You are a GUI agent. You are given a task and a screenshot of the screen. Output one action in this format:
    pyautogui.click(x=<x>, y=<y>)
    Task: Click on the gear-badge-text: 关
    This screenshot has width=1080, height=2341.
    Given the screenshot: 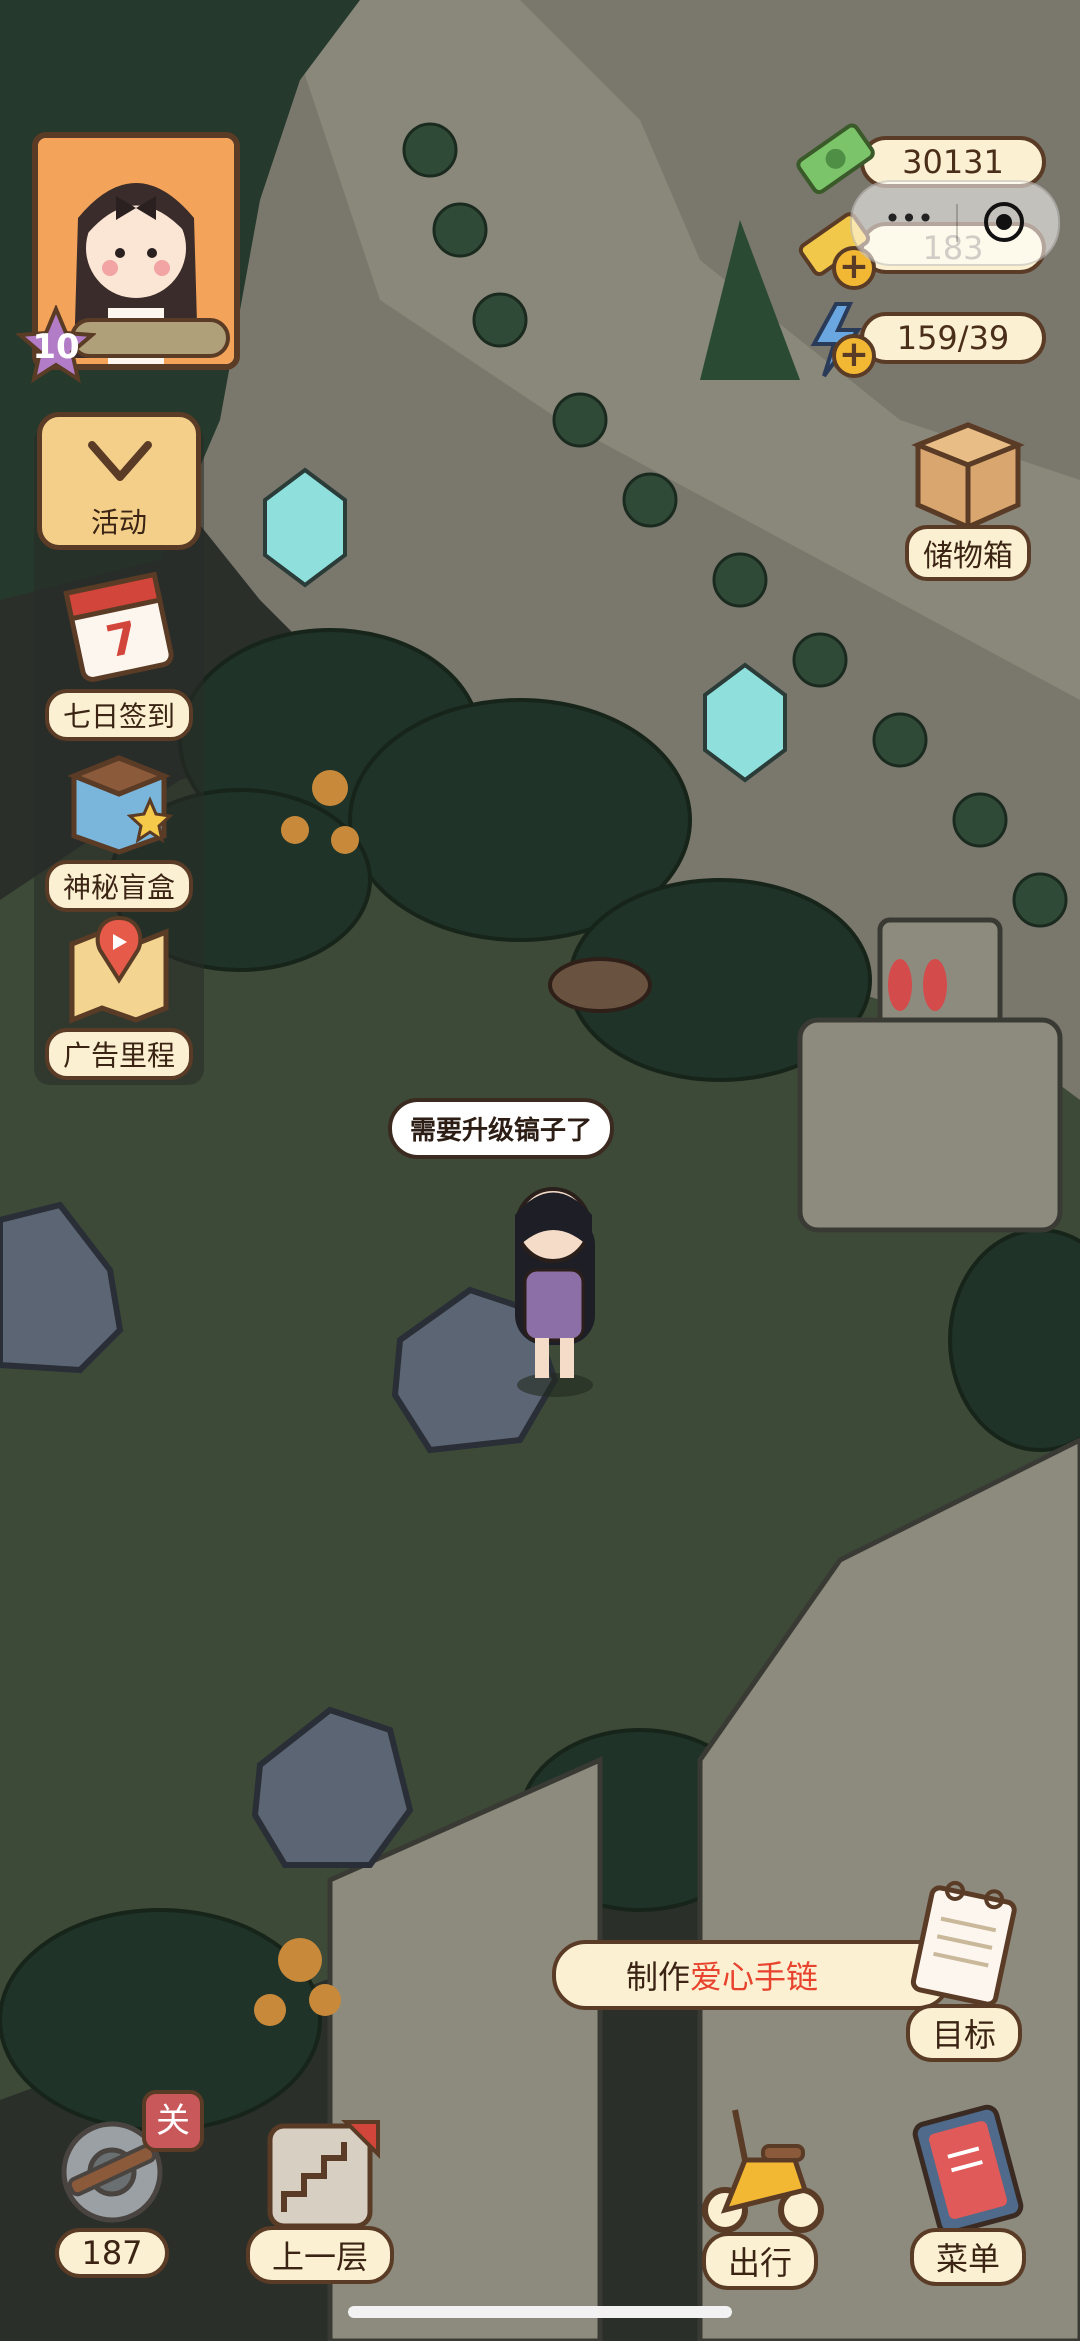 What is the action you would take?
    pyautogui.click(x=173, y=2121)
    